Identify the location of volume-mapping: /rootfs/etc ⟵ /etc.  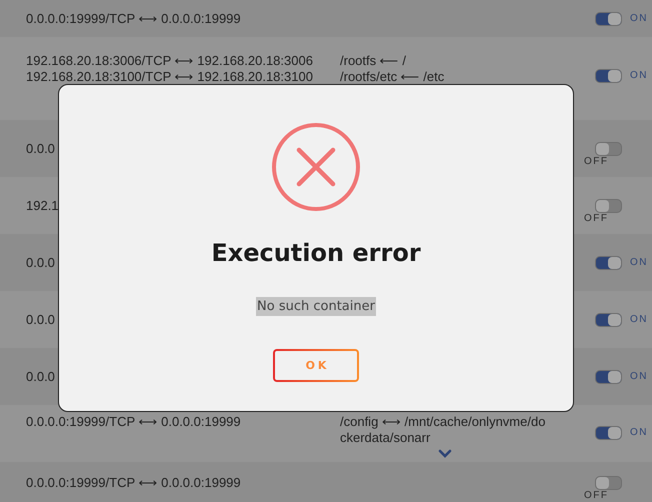
(393, 76).